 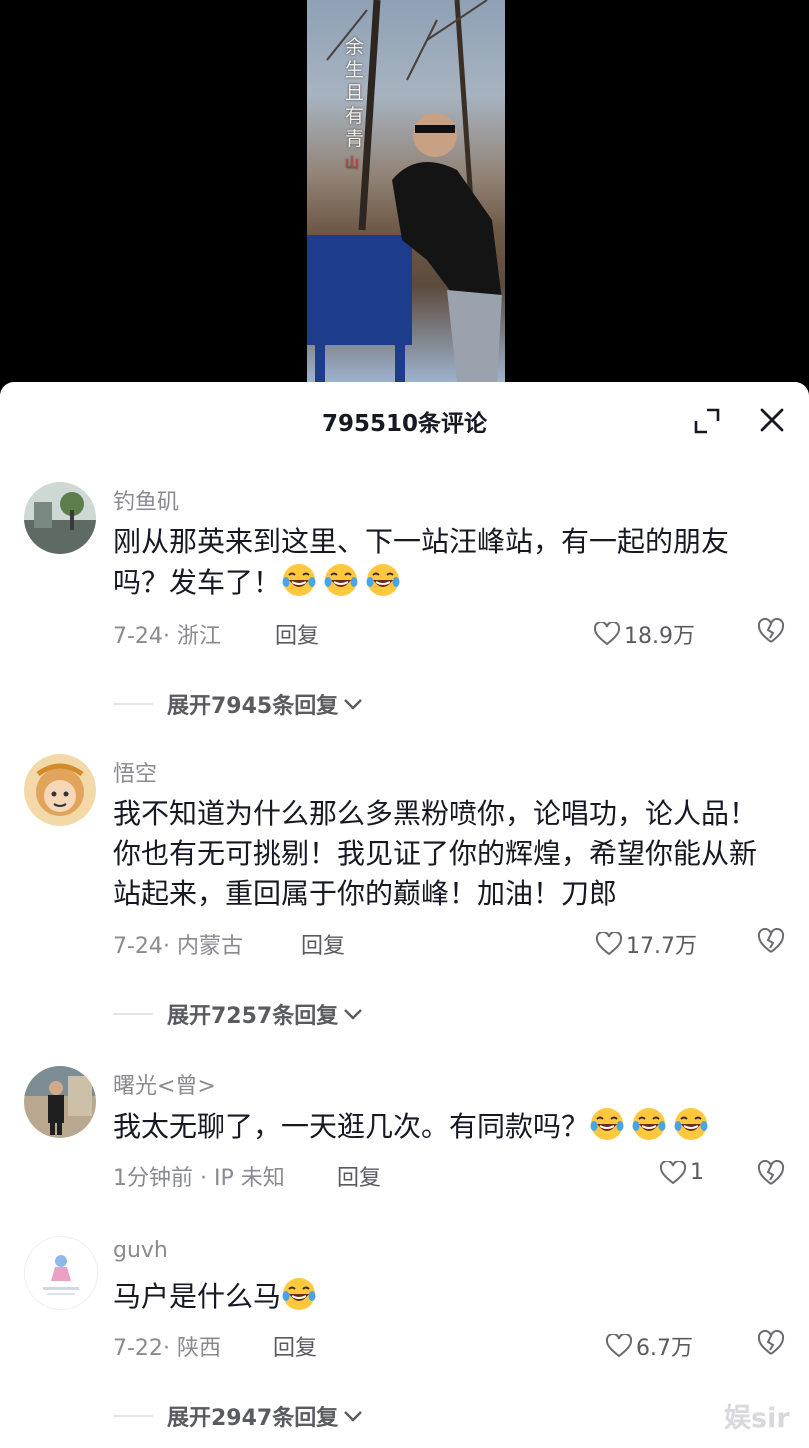 I want to click on video-scene, so click(x=404, y=191).